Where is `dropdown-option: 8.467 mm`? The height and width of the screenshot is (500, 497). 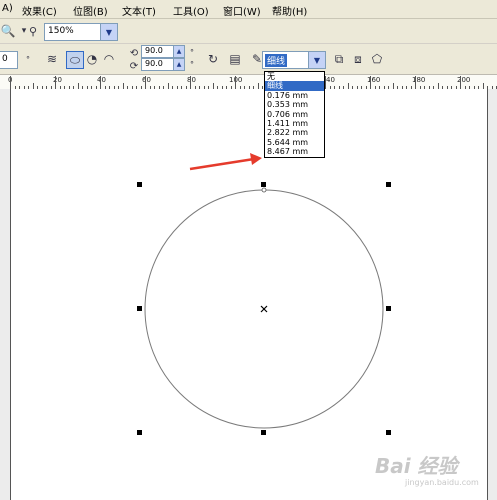 dropdown-option: 8.467 mm is located at coordinates (294, 151).